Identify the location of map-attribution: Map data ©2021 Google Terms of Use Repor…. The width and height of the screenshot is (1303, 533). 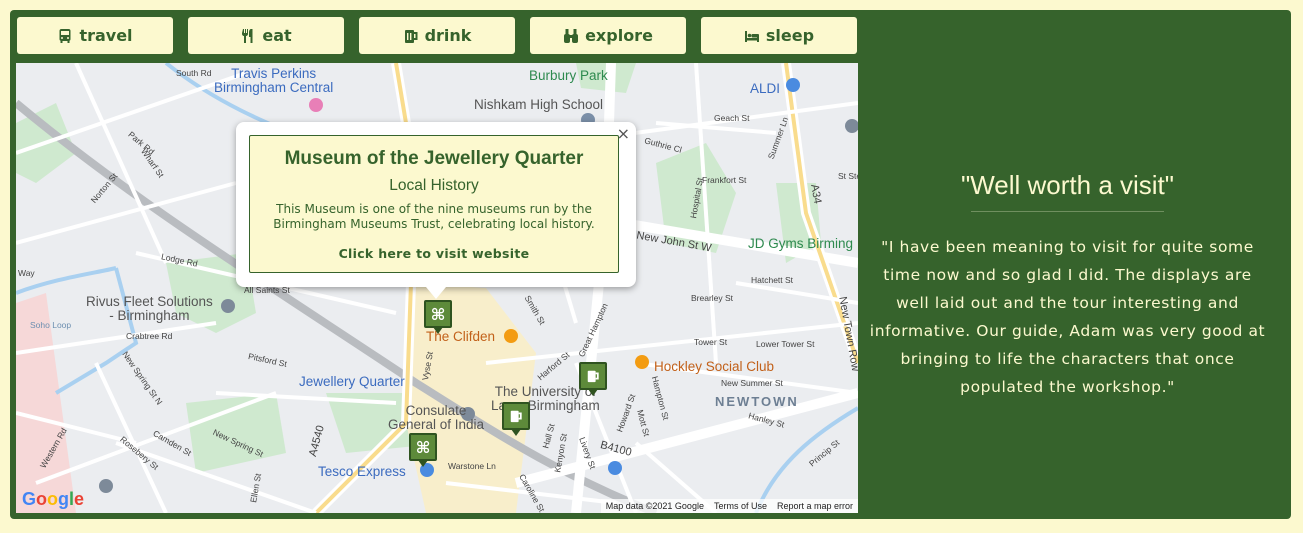
(729, 506).